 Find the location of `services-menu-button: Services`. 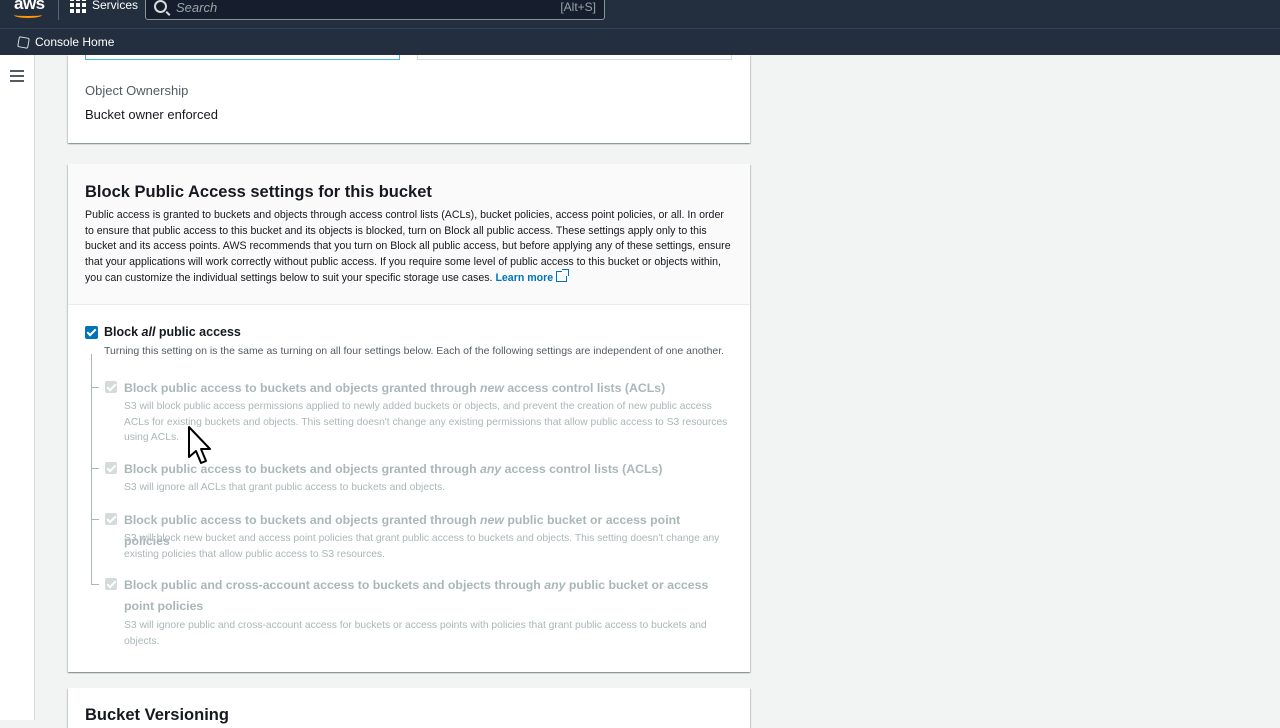

services-menu-button: Services is located at coordinates (104, 6).